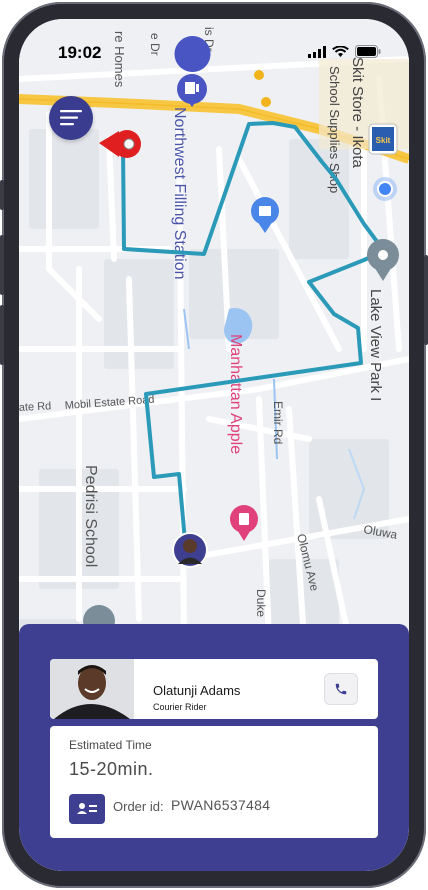  I want to click on svg-text: Skit, so click(383, 140).